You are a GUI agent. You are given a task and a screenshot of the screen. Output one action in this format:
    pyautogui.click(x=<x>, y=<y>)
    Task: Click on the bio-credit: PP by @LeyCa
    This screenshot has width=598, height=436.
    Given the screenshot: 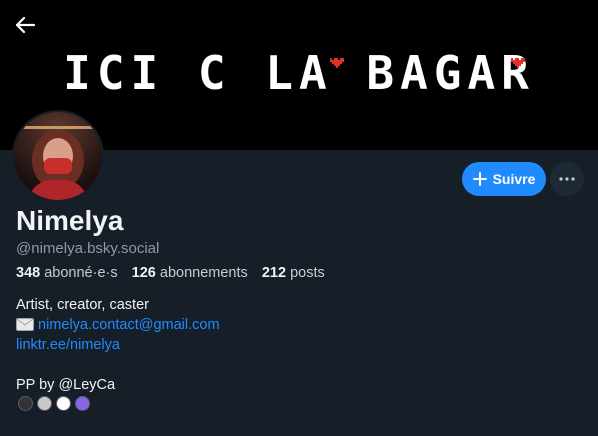 What is the action you would take?
    pyautogui.click(x=66, y=385)
    